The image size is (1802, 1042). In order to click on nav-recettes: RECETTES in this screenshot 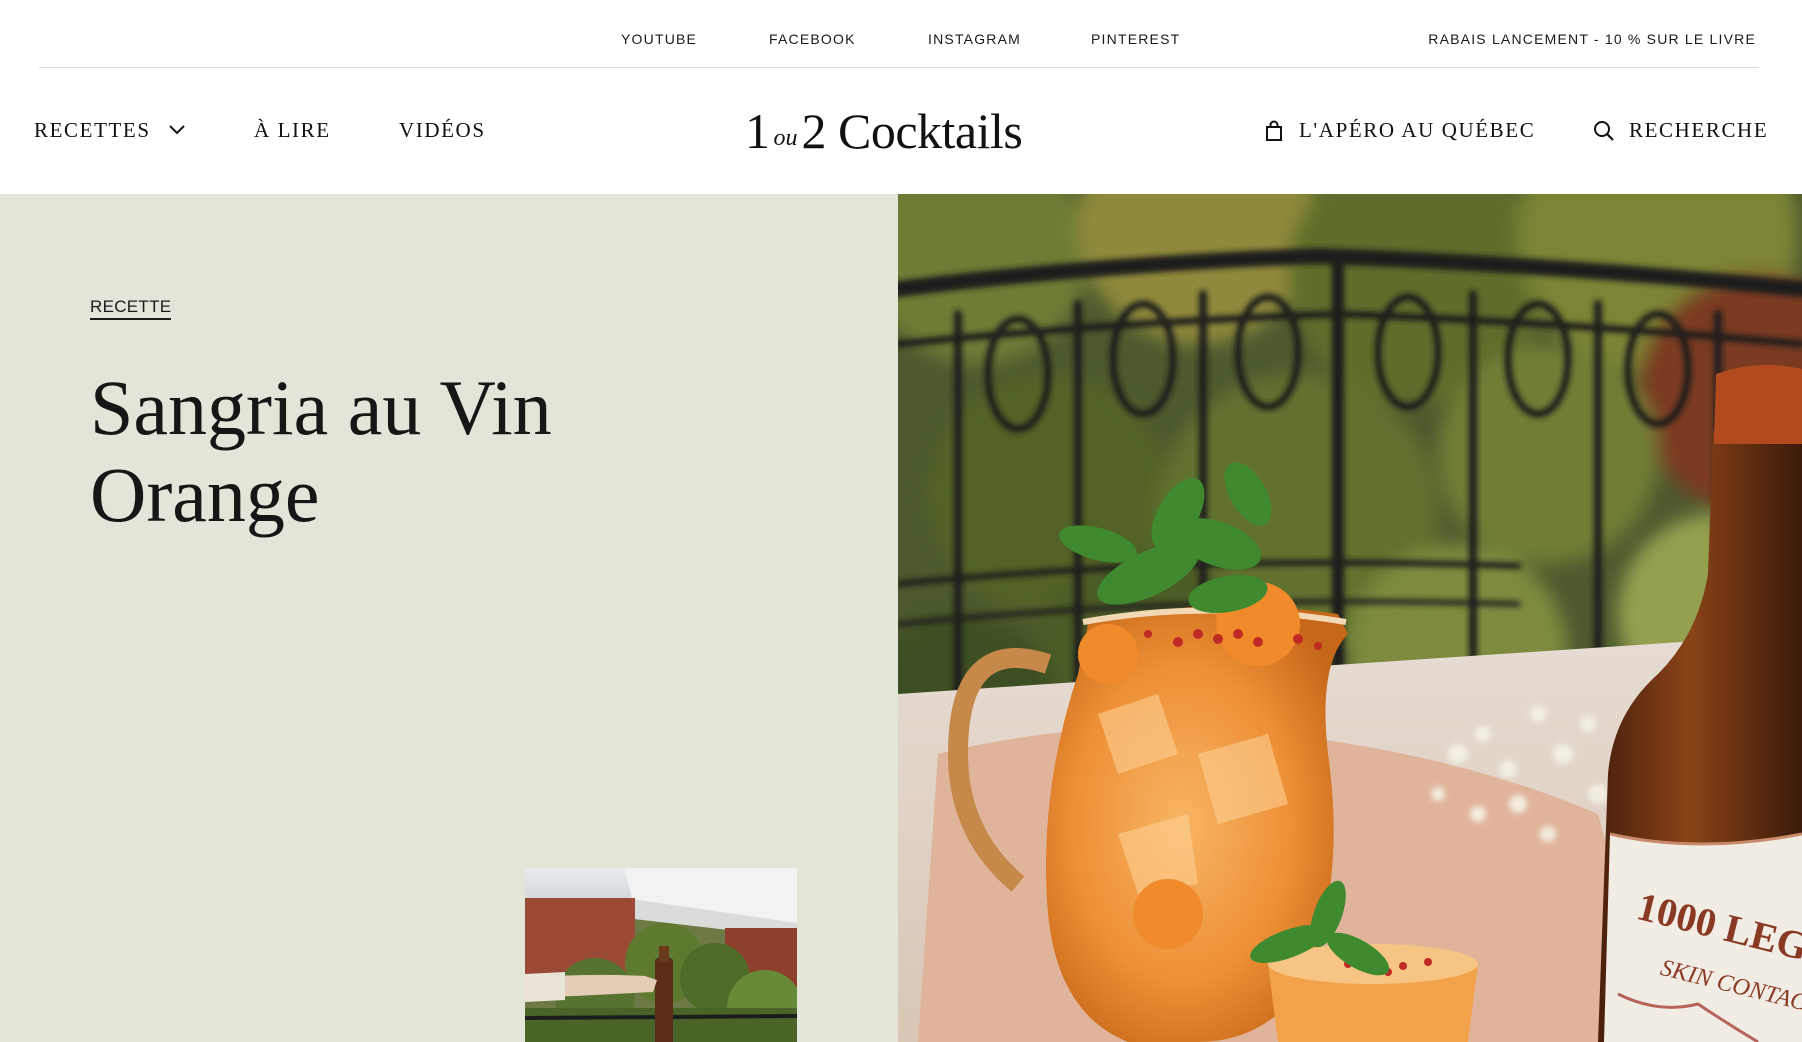, I will do `click(92, 130)`.